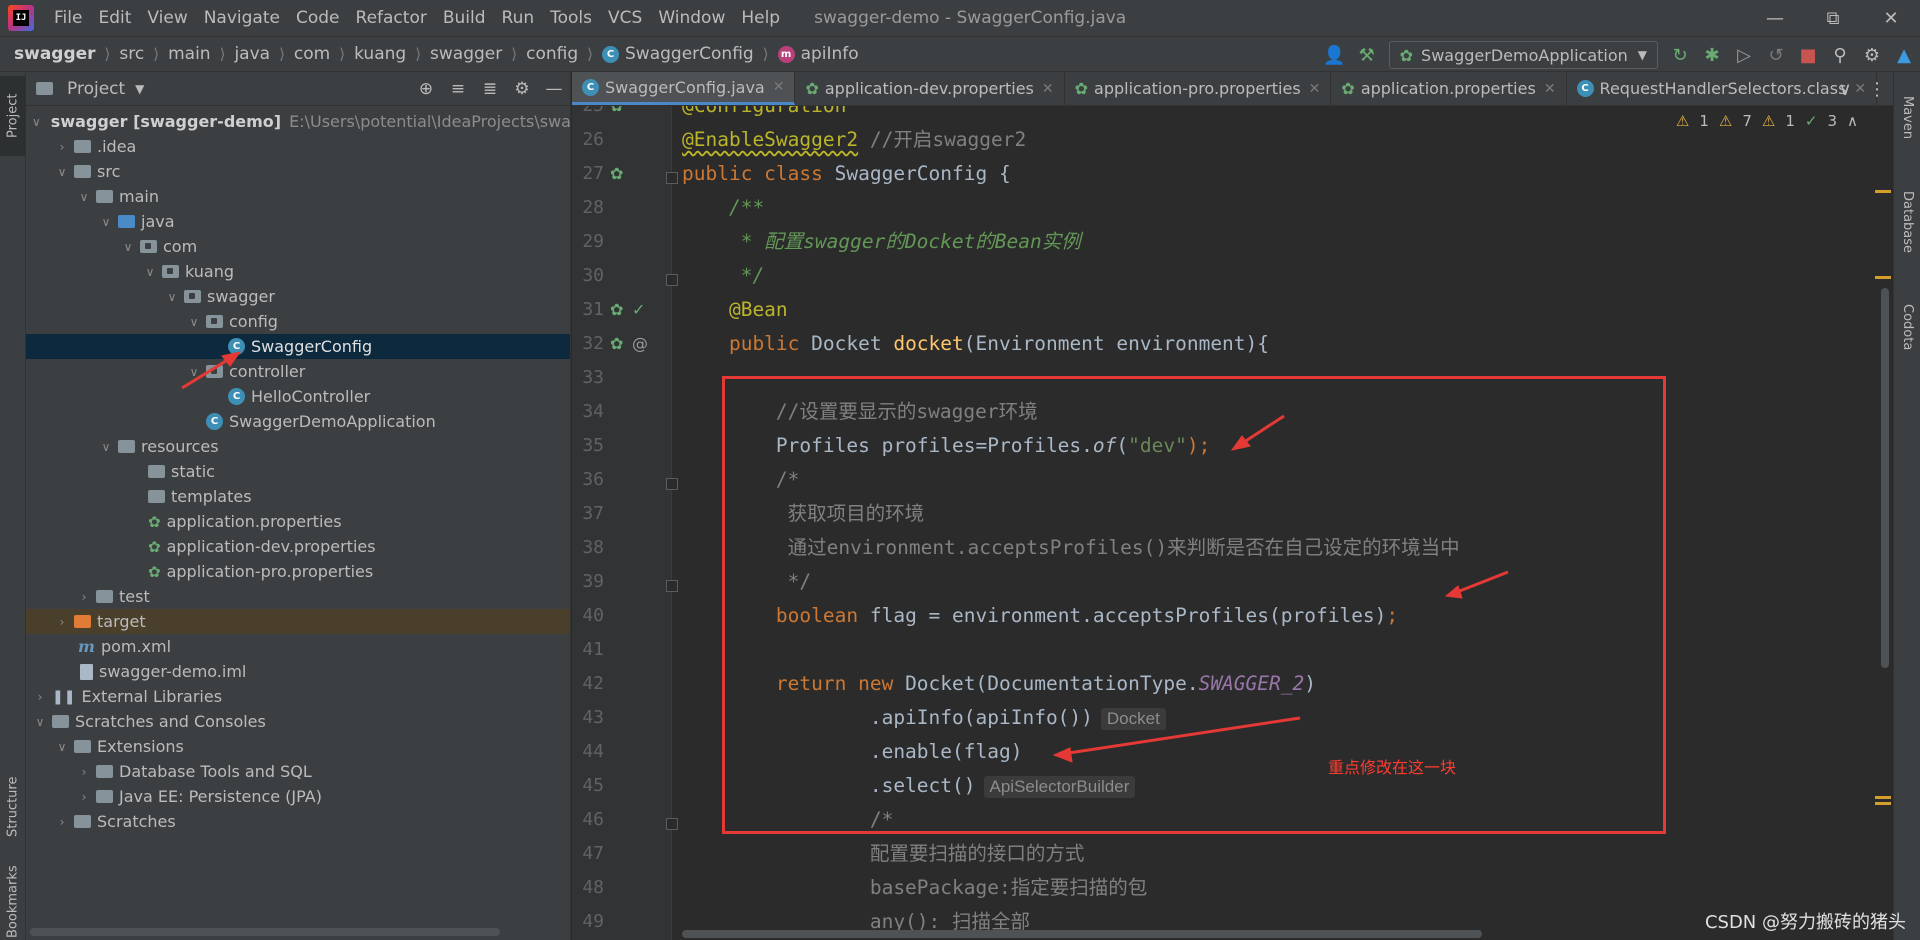 This screenshot has height=940, width=1920. Describe the element at coordinates (298, 221) in the screenshot. I see `tree-item-java: ∨ java` at that location.